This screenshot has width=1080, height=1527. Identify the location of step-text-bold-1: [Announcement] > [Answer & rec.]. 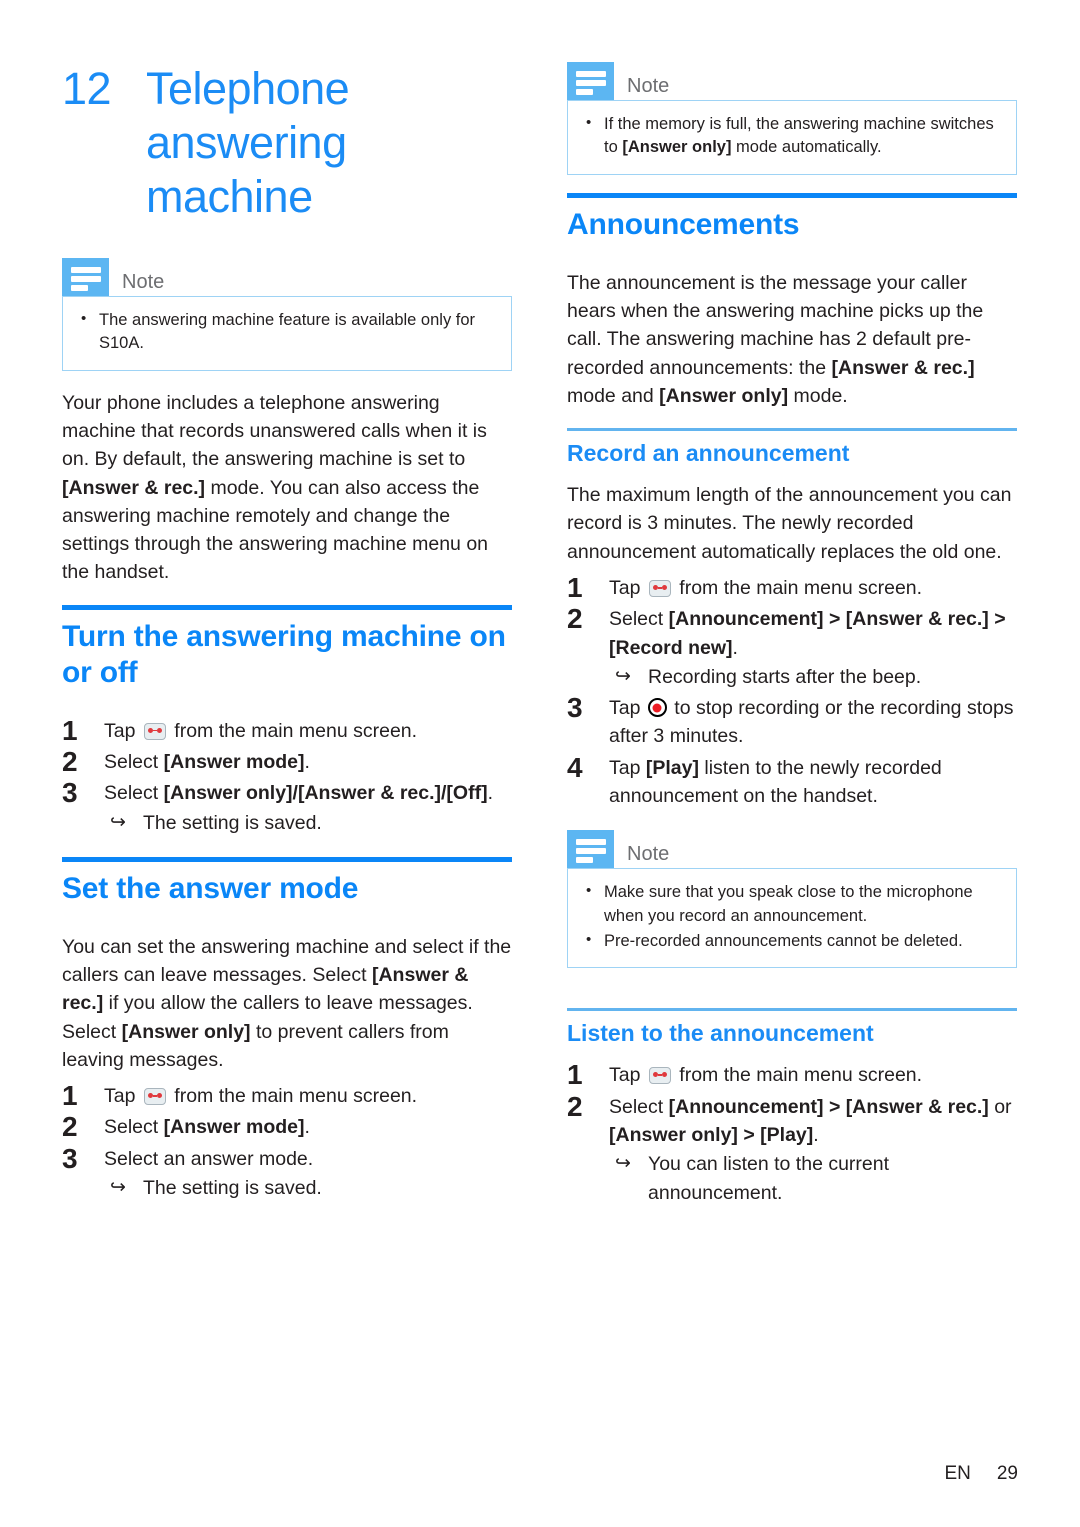
(828, 1106).